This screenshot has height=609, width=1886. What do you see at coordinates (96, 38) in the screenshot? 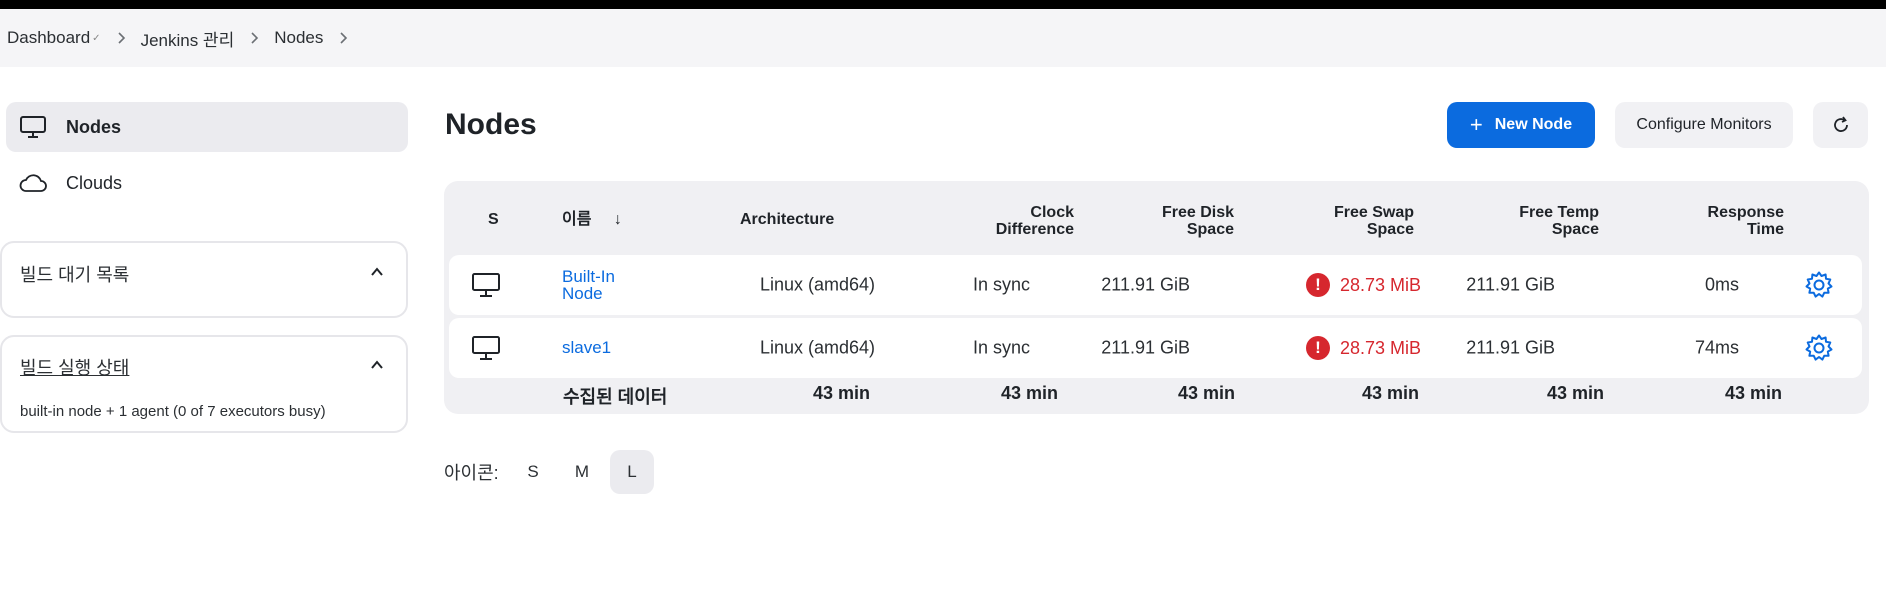
I see `chevron-down-icon: ✓` at bounding box center [96, 38].